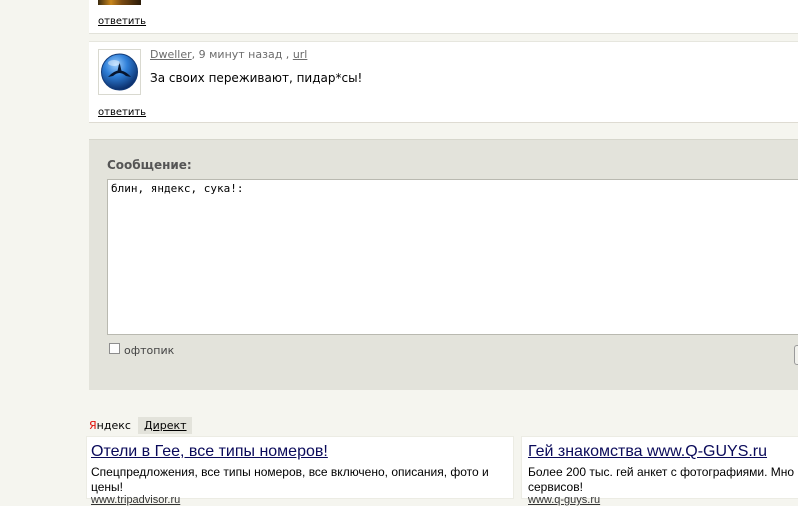 Image resolution: width=798 pixels, height=506 pixels. Describe the element at coordinates (93, 425) in the screenshot. I see `yandex-logo-first-letter: Я` at that location.